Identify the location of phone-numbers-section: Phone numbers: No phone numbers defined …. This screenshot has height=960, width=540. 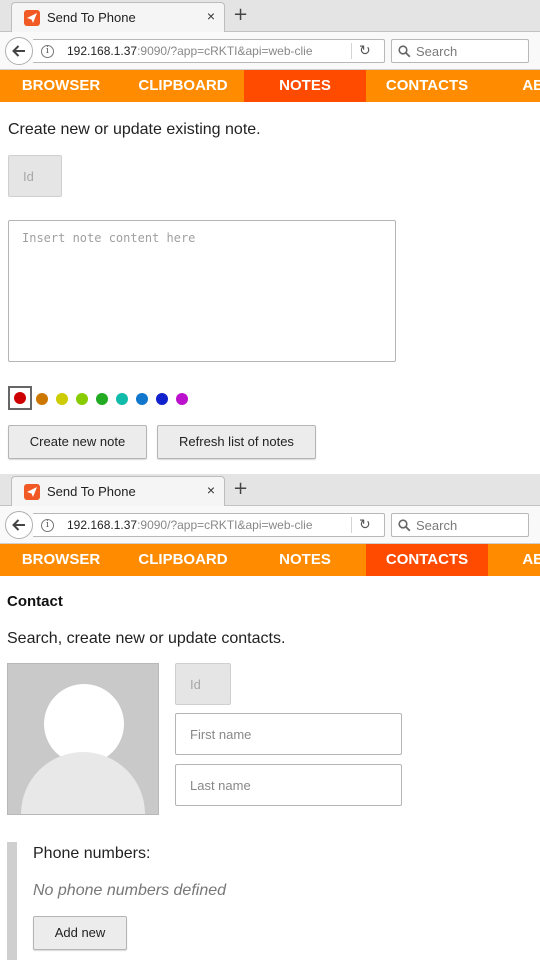
(207, 901).